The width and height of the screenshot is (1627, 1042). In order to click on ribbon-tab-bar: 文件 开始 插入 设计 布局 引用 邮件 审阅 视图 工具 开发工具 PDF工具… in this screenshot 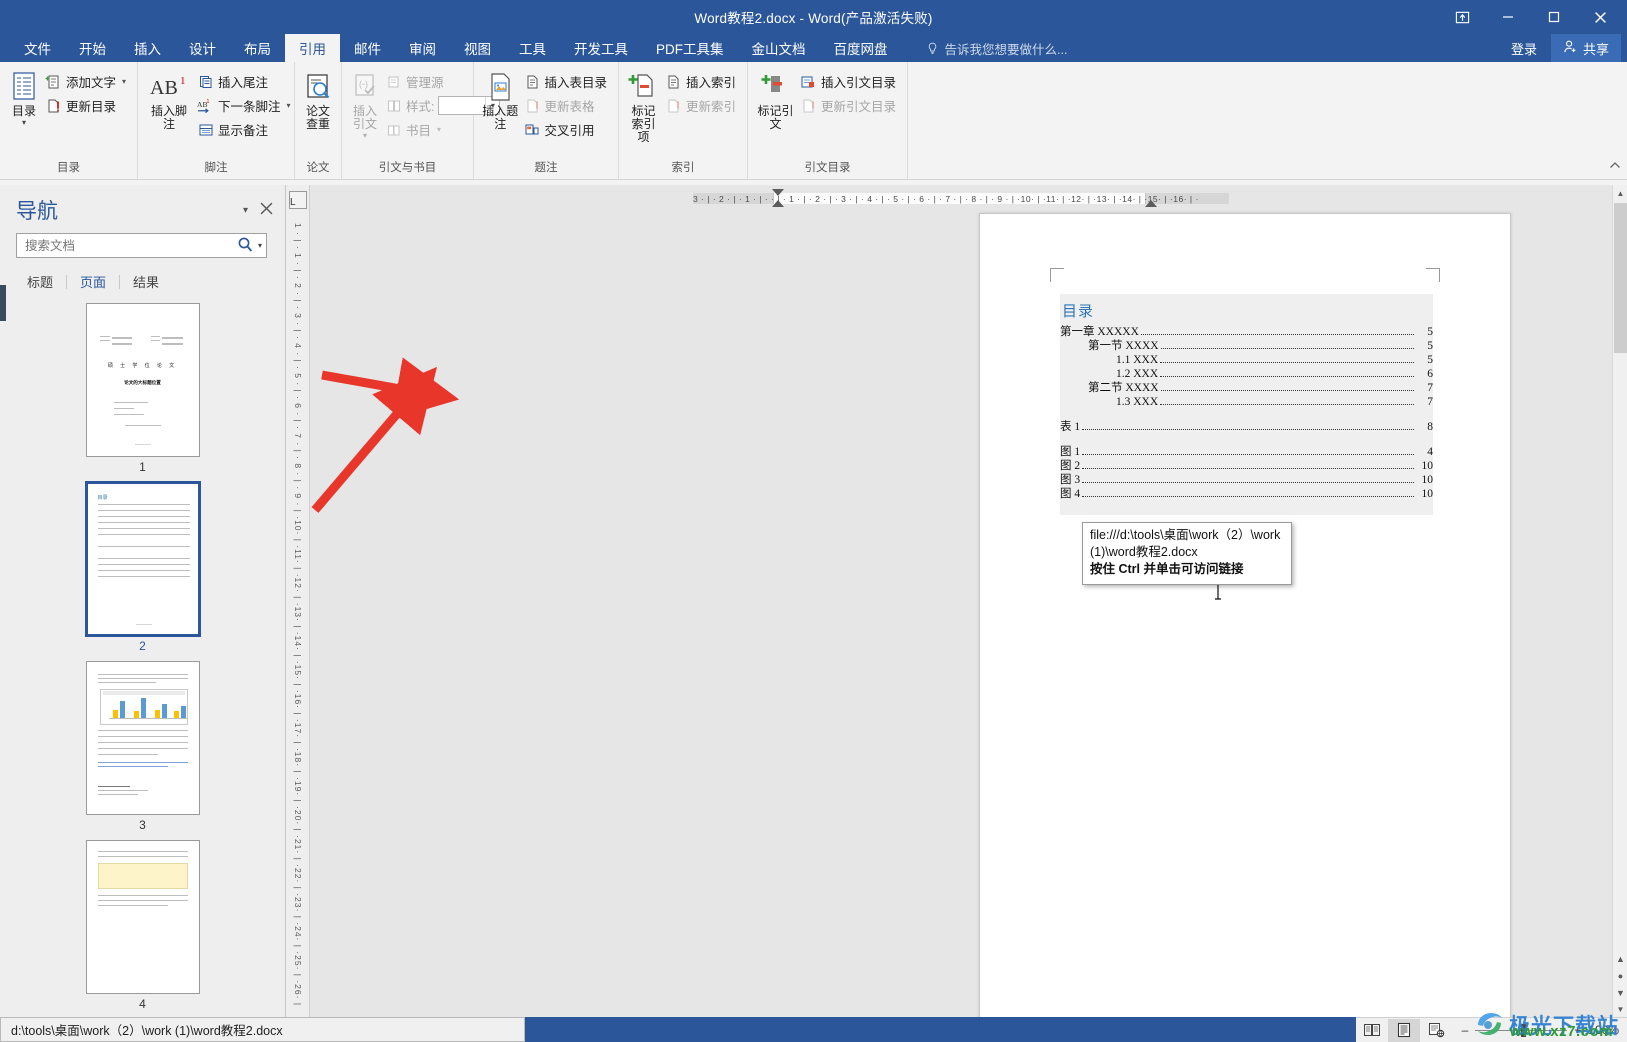, I will do `click(813, 48)`.